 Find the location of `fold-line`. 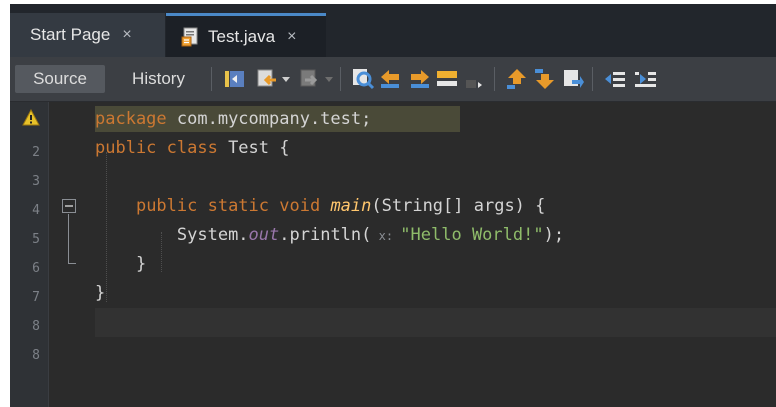

fold-line is located at coordinates (68, 239).